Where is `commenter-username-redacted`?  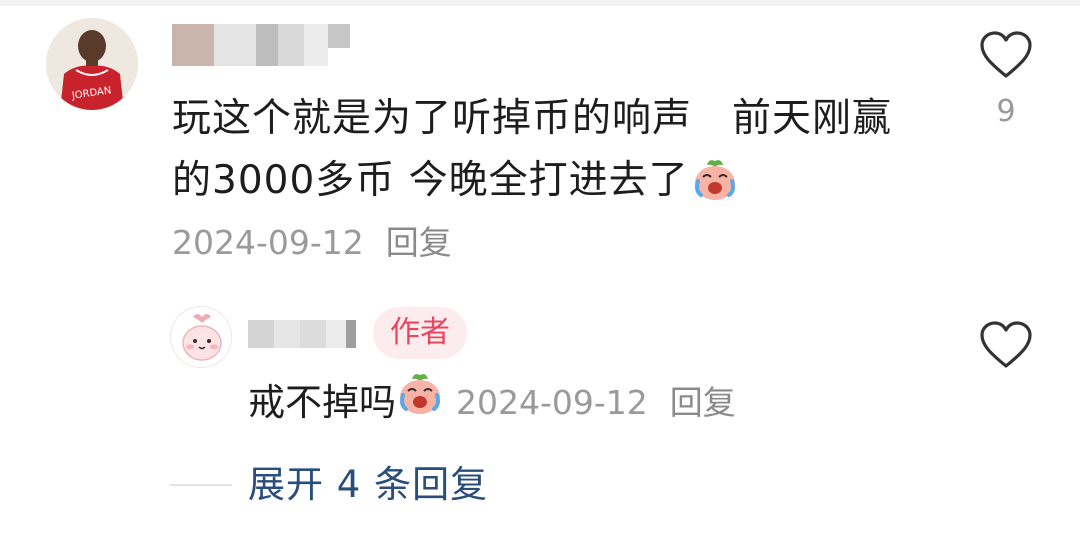
commenter-username-redacted is located at coordinates (261, 45).